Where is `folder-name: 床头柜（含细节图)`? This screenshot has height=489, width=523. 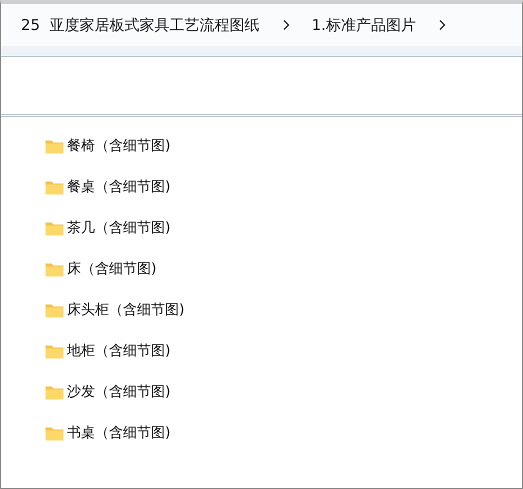 folder-name: 床头柜（含细节图) is located at coordinates (125, 310).